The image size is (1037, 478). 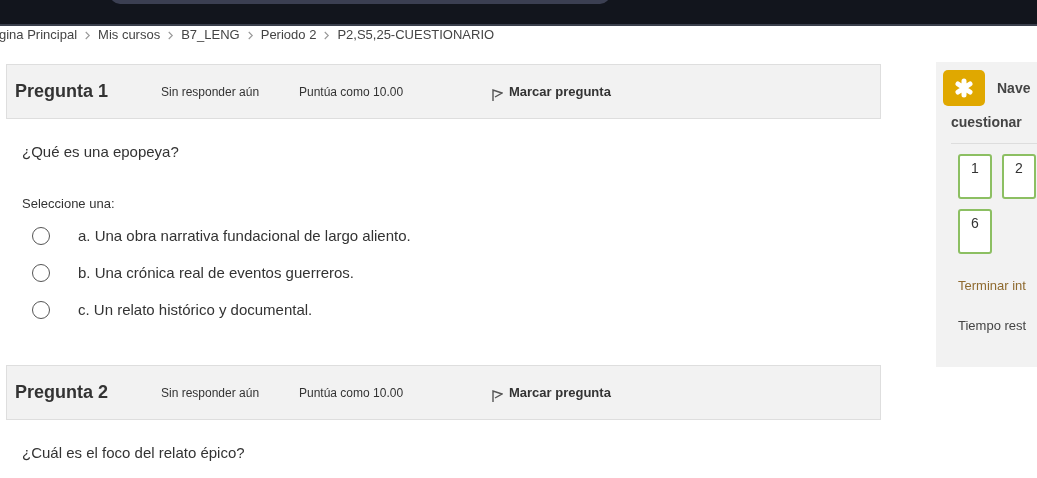 What do you see at coordinates (288, 35) in the screenshot?
I see `breadcrumb-link: Periodo 2` at bounding box center [288, 35].